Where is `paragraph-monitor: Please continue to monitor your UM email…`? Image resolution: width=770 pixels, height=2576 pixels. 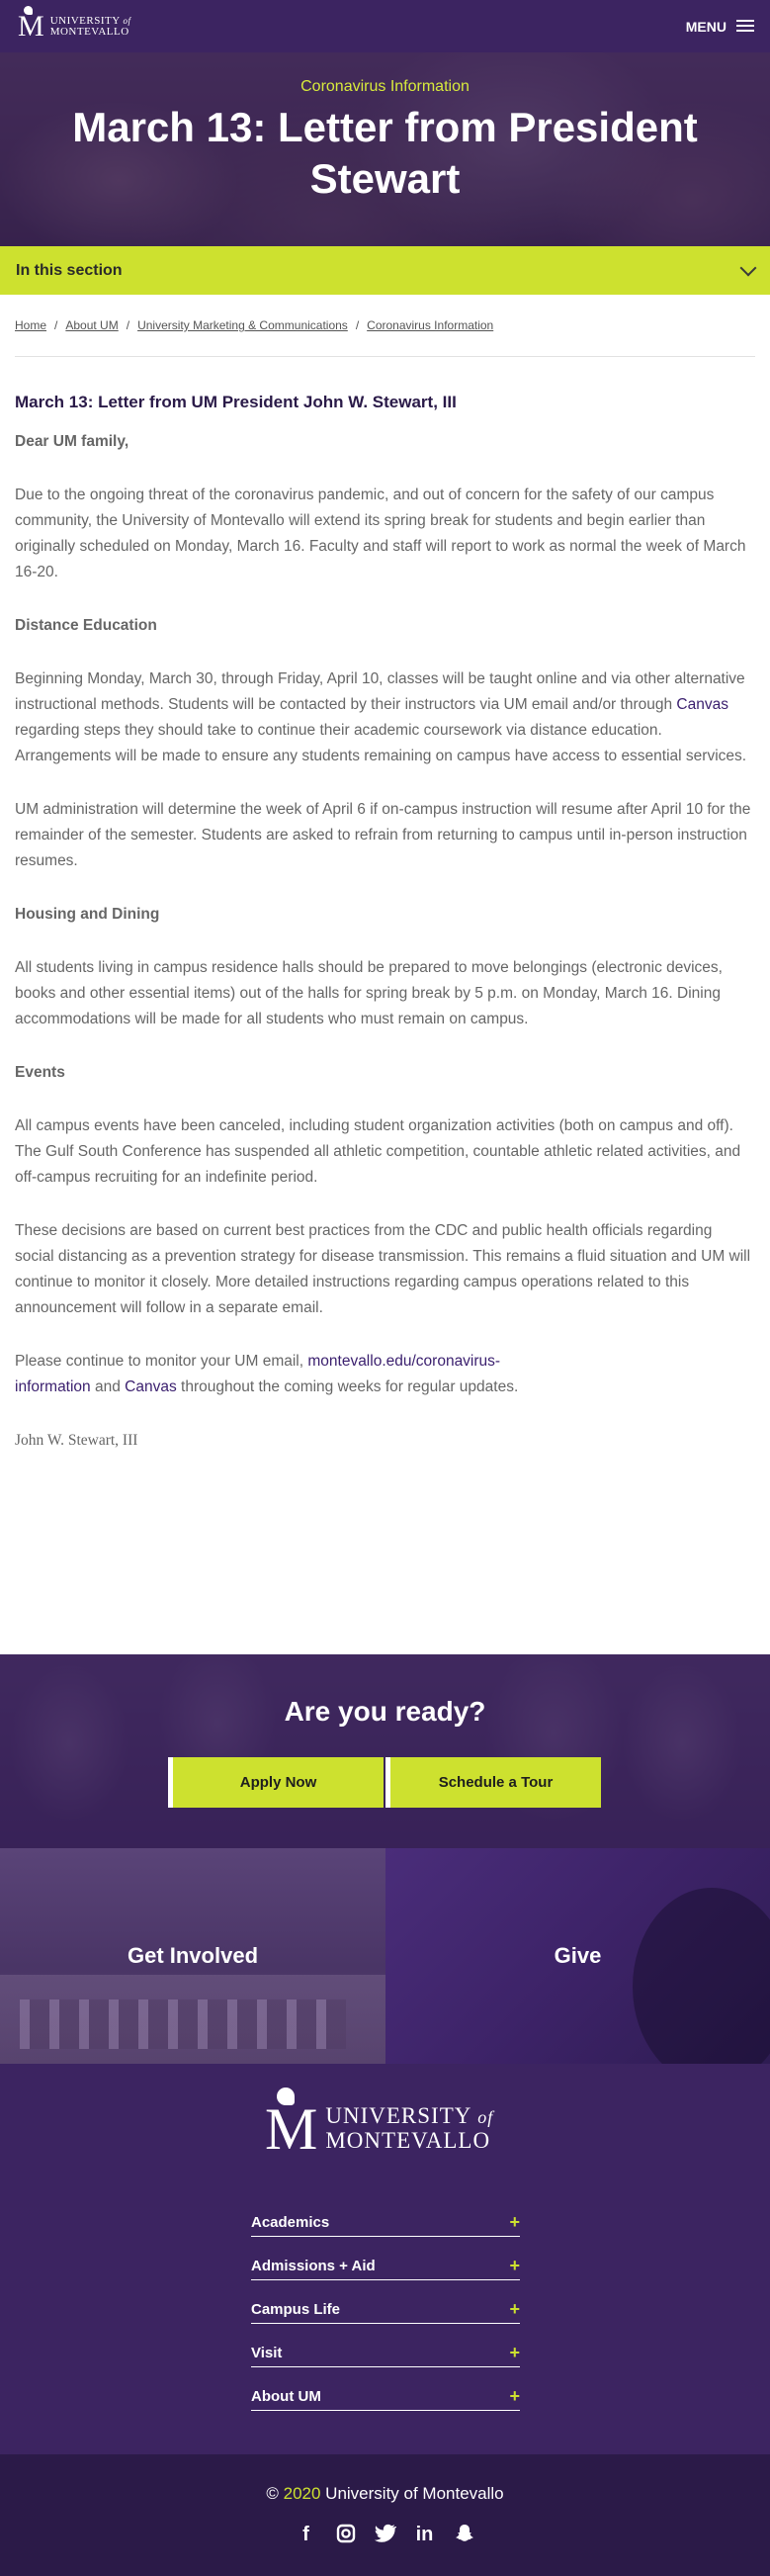
paragraph-monitor: Please continue to monitor your UM email… is located at coordinates (292, 1374).